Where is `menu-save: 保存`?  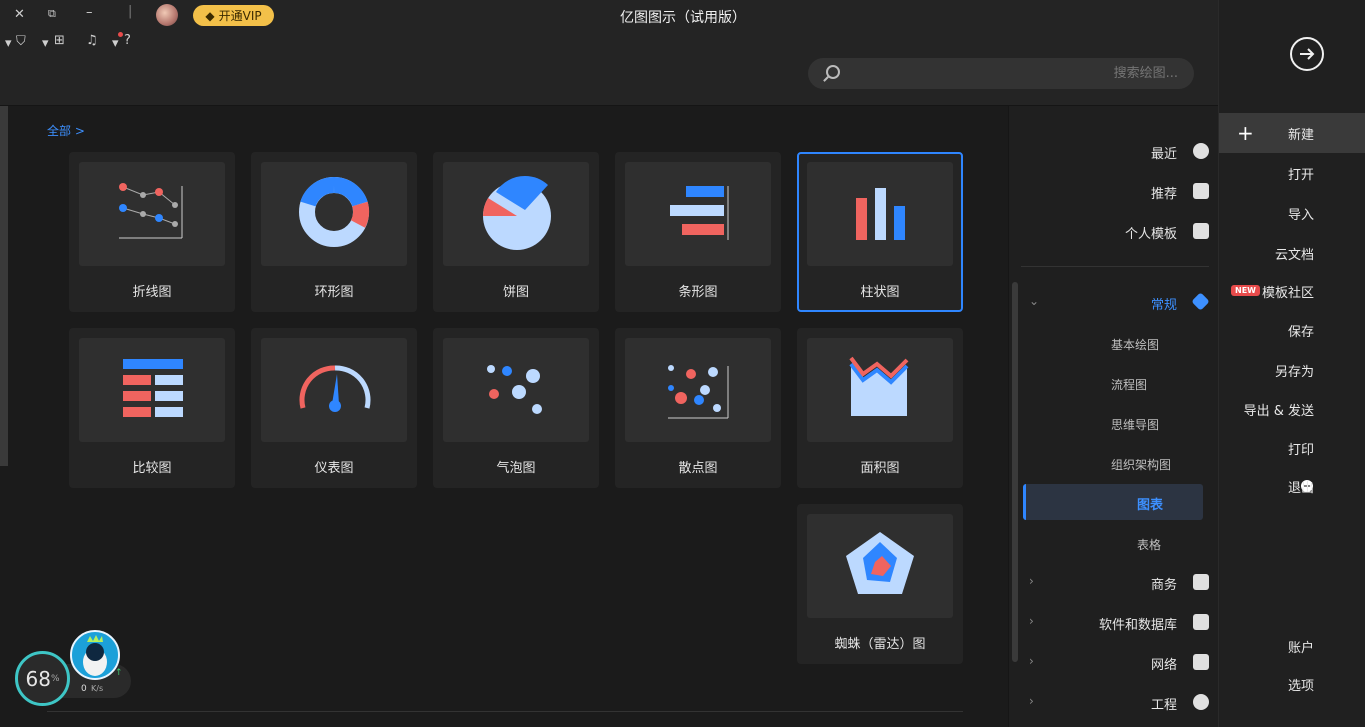
menu-save: 保存 is located at coordinates (1292, 330).